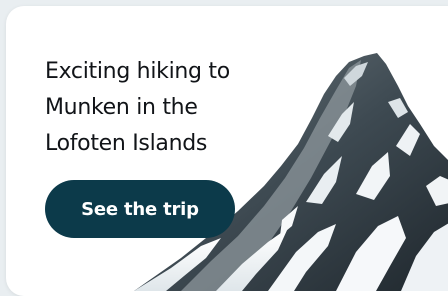 This screenshot has width=448, height=296. I want to click on see-trip-button: See the trip, so click(140, 209).